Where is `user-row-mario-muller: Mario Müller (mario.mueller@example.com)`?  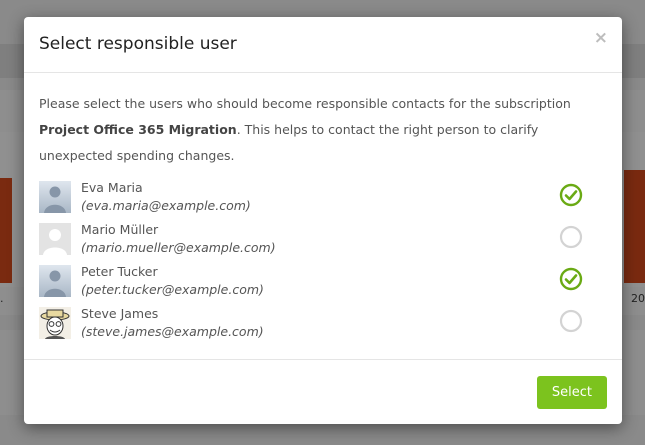 user-row-mario-muller: Mario Müller (mario.mueller@example.com) is located at coordinates (319, 243).